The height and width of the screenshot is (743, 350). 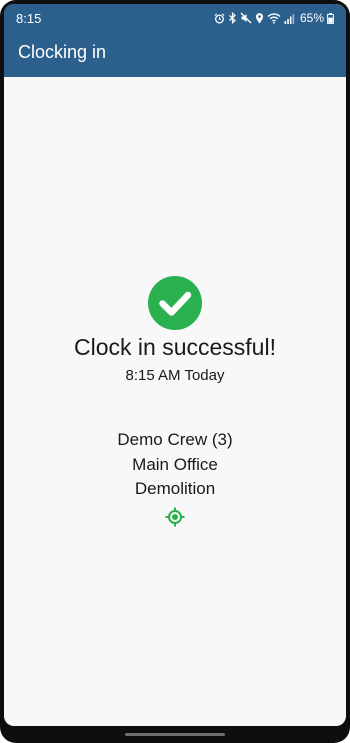 What do you see at coordinates (175, 40) in the screenshot?
I see `top-bar: 8:15 65% Clocking in` at bounding box center [175, 40].